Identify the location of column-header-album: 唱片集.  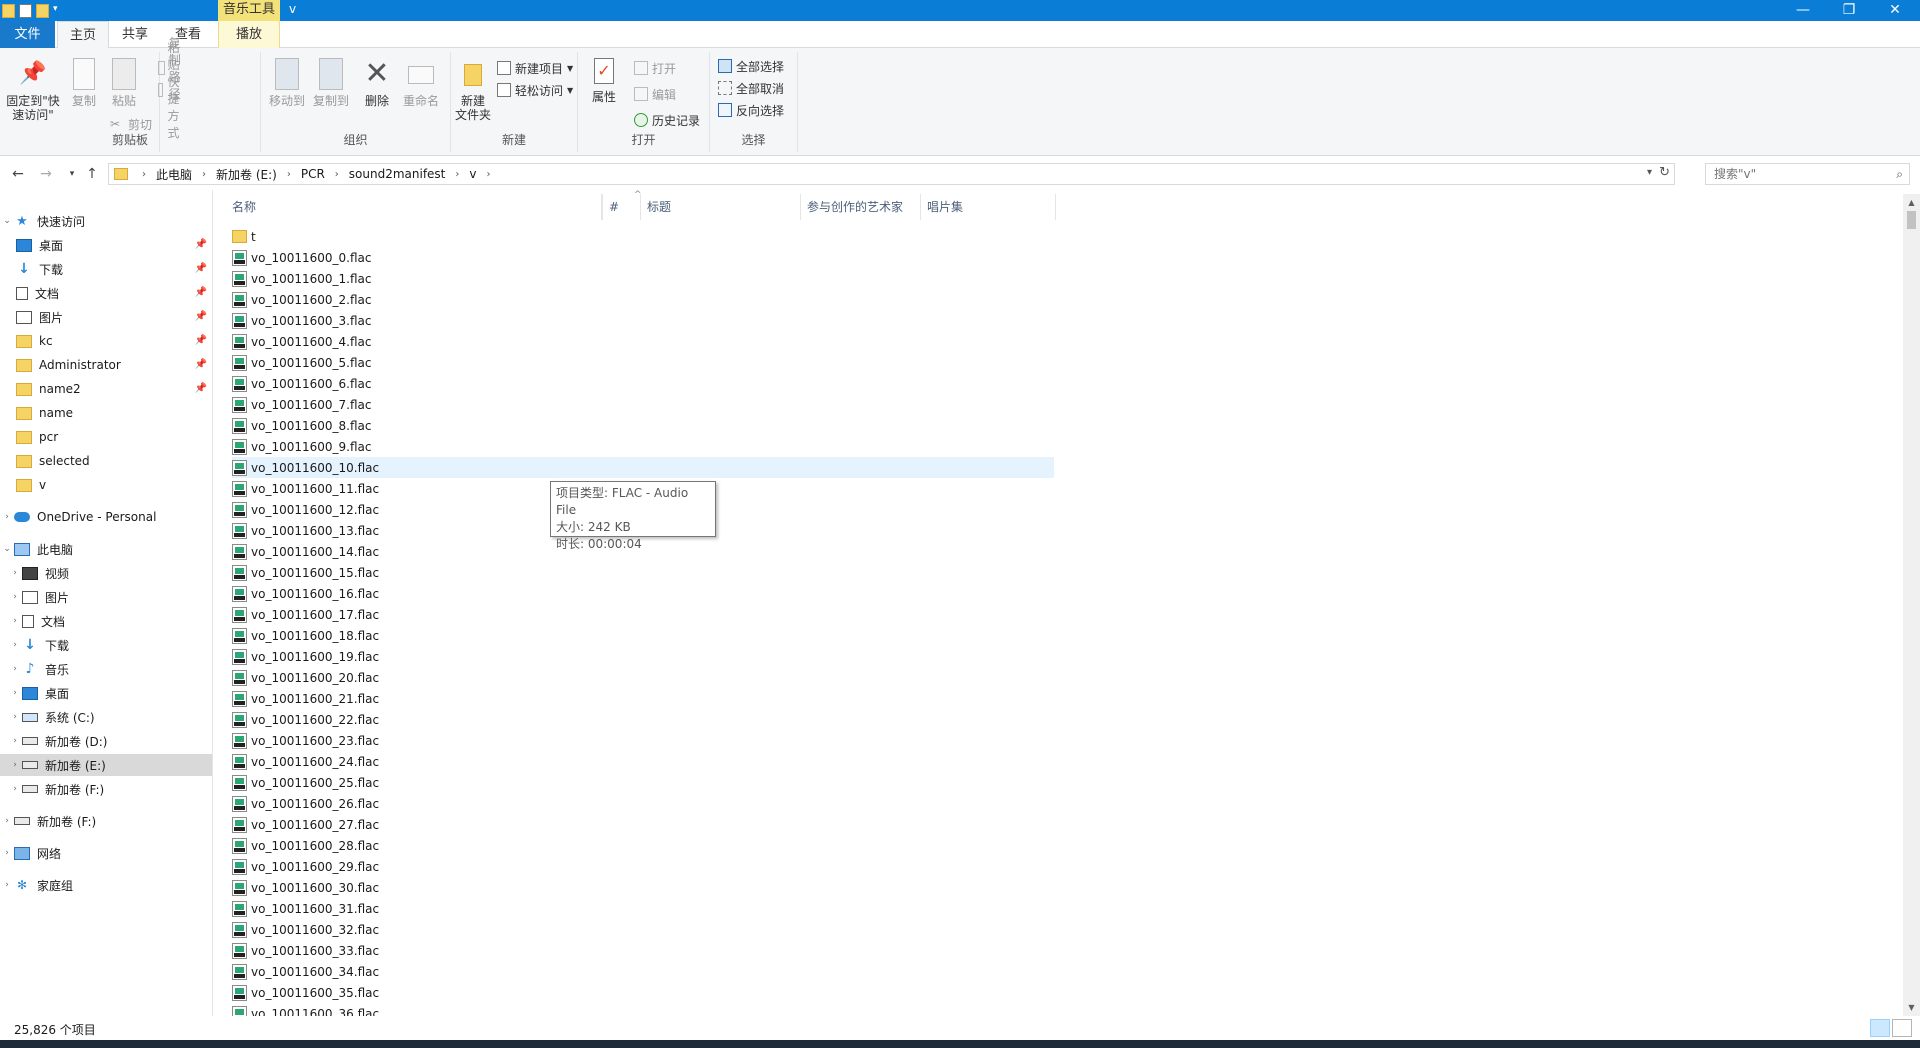
(988, 207).